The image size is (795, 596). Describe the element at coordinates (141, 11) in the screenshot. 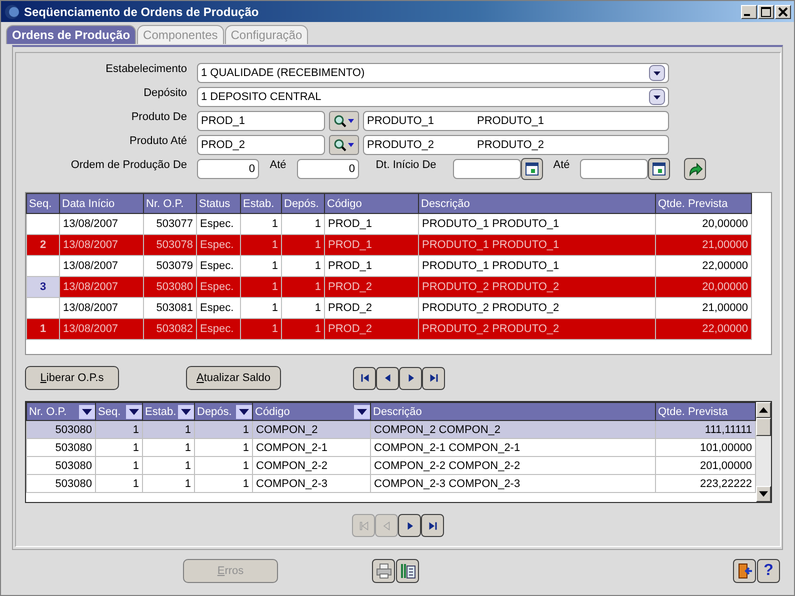

I see `window-title: Seqüenciamento de Ordens de Produção` at that location.